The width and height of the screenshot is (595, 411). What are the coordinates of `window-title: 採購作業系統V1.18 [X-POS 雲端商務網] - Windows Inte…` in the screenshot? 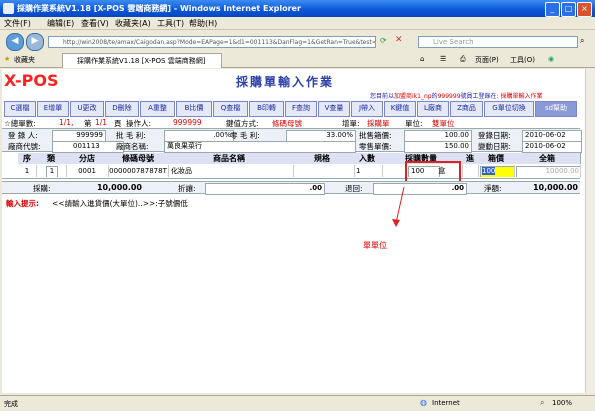 It's located at (159, 8).